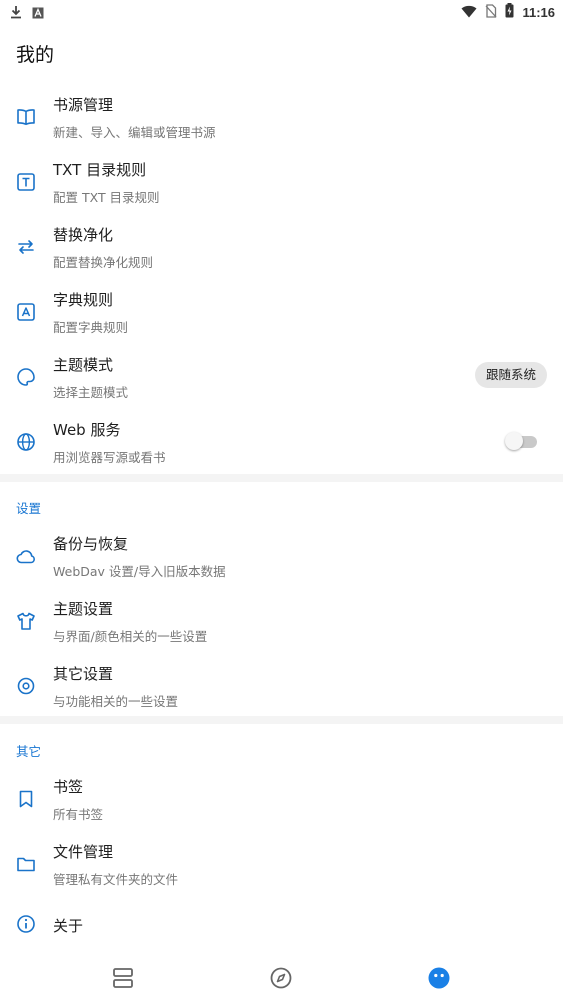 Image resolution: width=563 pixels, height=1002 pixels. I want to click on item-title: 主题设置, so click(83, 609).